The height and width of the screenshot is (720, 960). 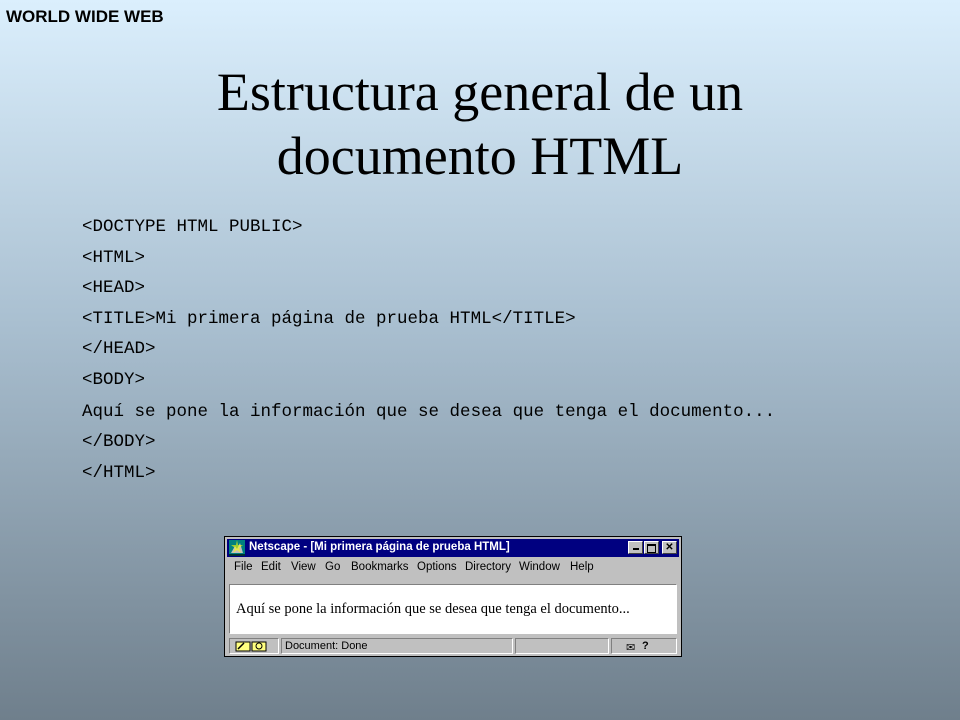 I want to click on code-line: <DOCTYPE HTML PUBLIC>, so click(x=192, y=227).